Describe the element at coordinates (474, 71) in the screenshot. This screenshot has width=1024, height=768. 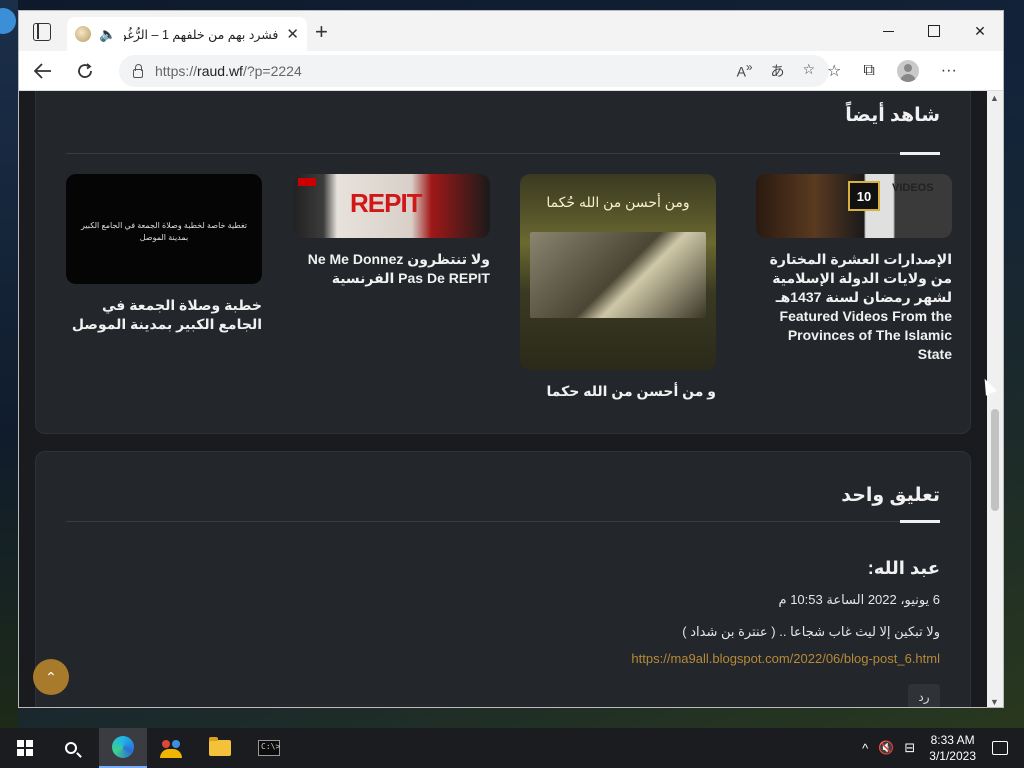
I see `address-bar: https://raud.wf/?p=2224 A» あ ☆` at that location.